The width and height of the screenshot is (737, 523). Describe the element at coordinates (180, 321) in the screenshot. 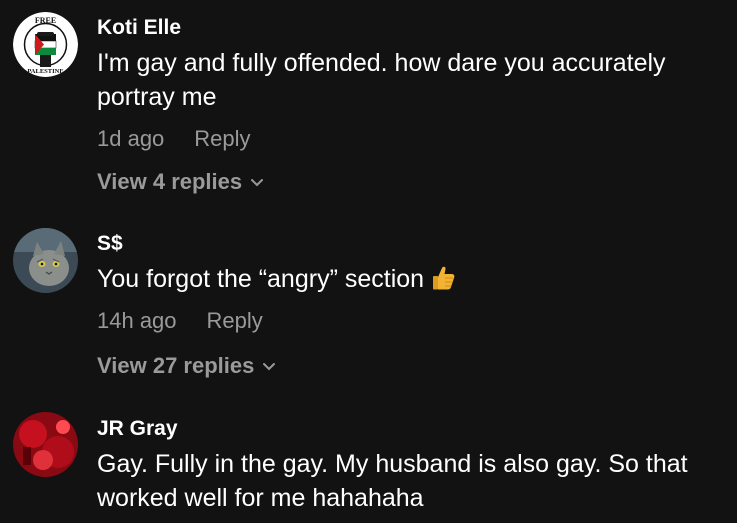

I see `comment-meta: 14h ago Reply` at that location.